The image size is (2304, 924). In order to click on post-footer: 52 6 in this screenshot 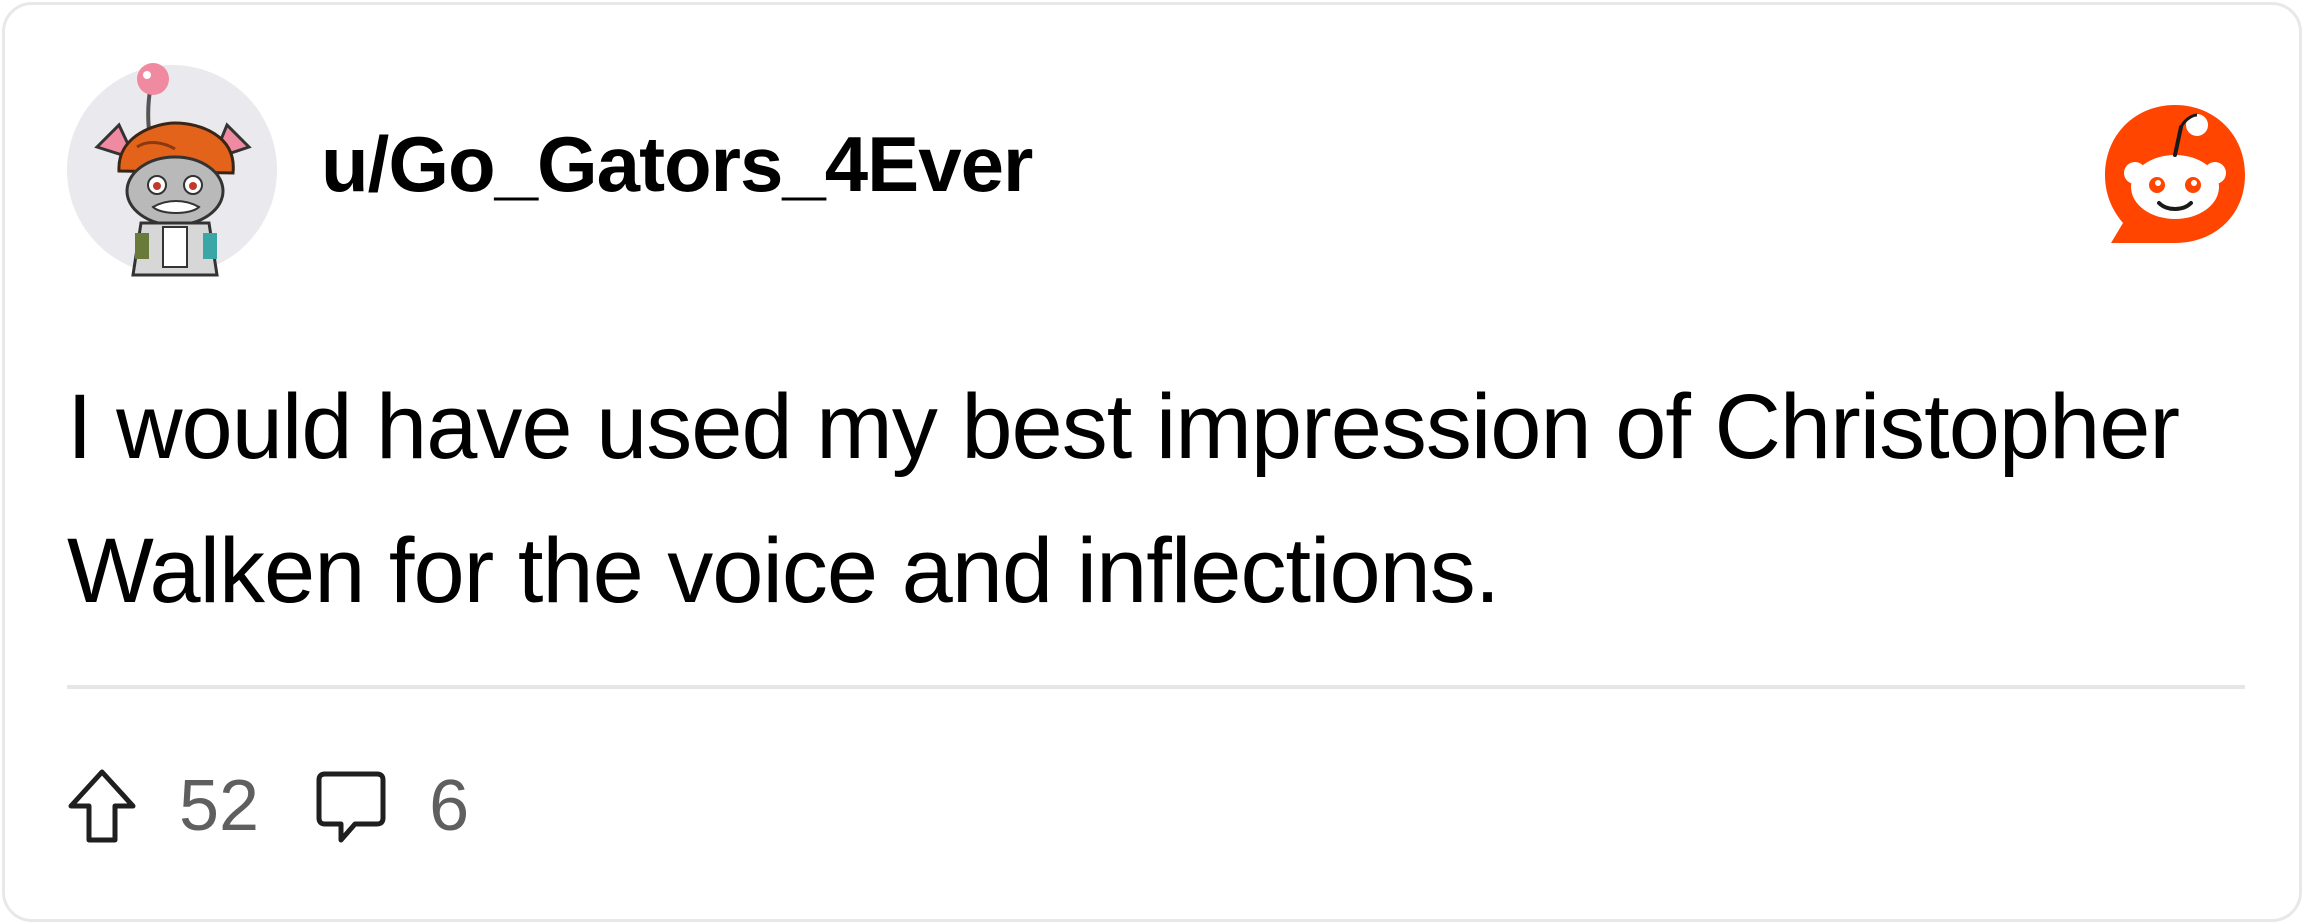, I will do `click(296, 806)`.